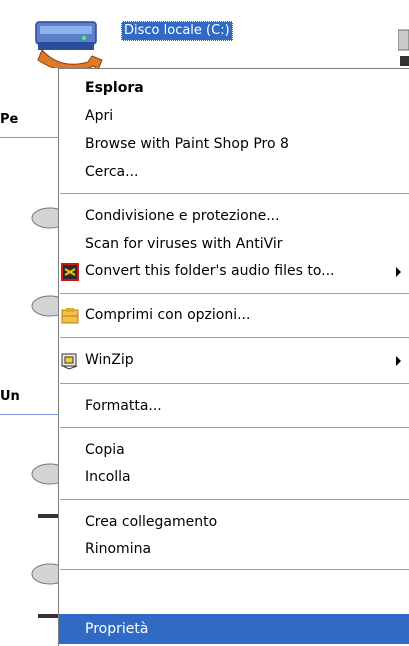  What do you see at coordinates (234, 477) in the screenshot?
I see `menu-item-incolla: Incolla` at bounding box center [234, 477].